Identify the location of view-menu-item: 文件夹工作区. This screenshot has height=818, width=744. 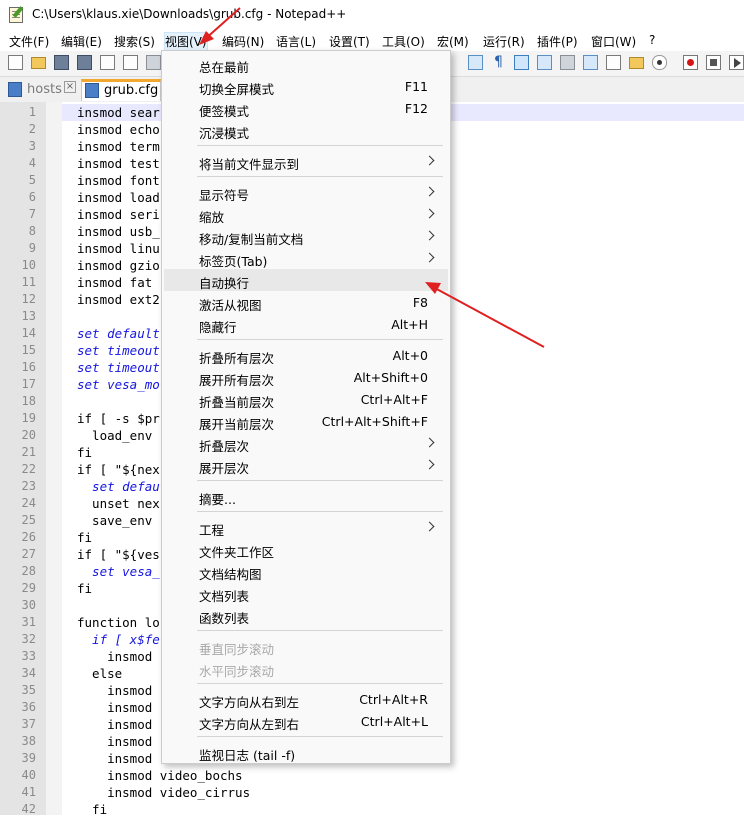
(306, 549).